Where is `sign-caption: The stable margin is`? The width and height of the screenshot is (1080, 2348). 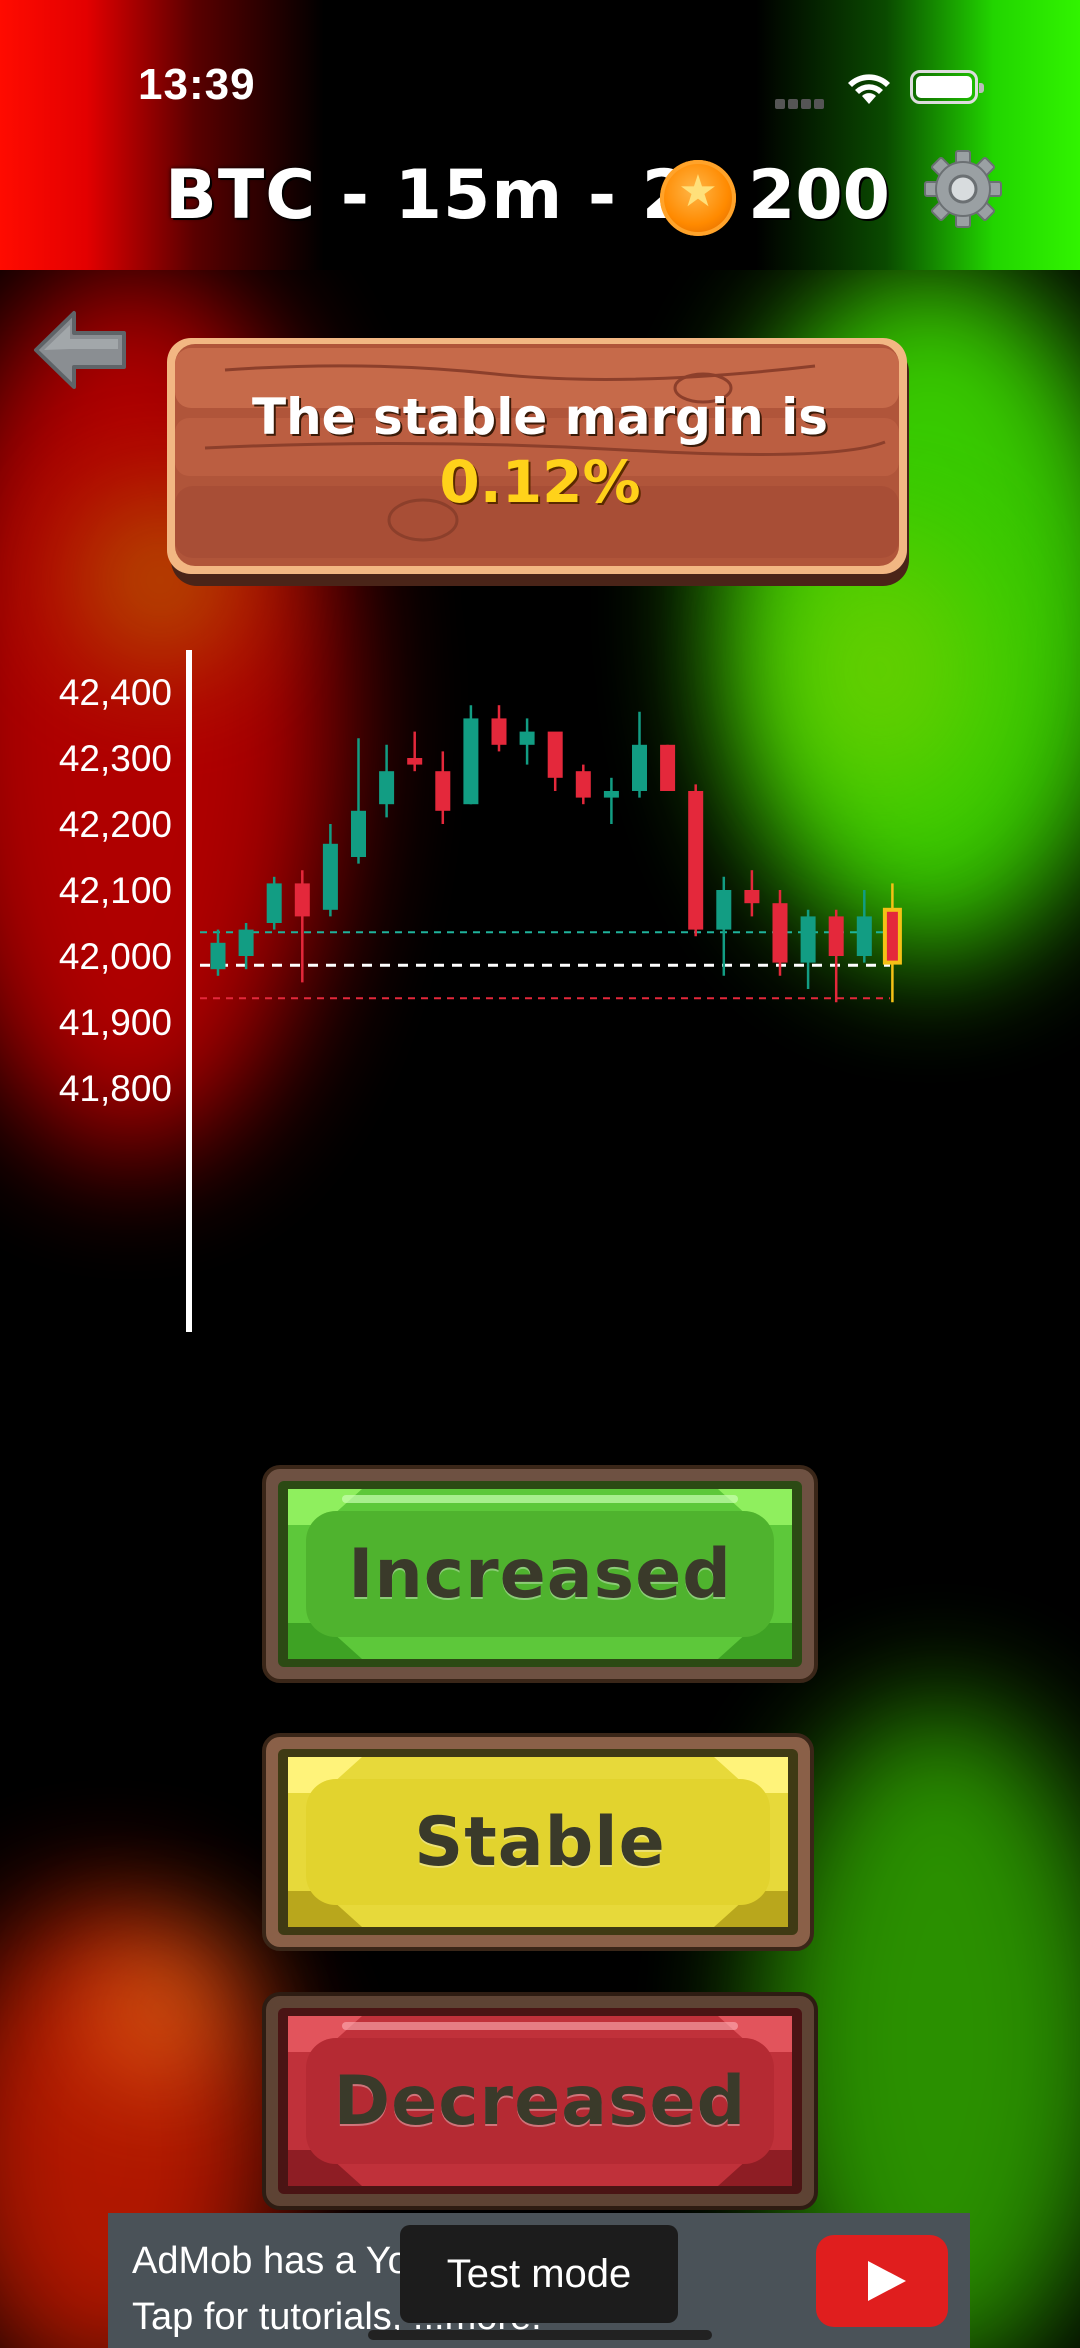 sign-caption: The stable margin is is located at coordinates (539, 417).